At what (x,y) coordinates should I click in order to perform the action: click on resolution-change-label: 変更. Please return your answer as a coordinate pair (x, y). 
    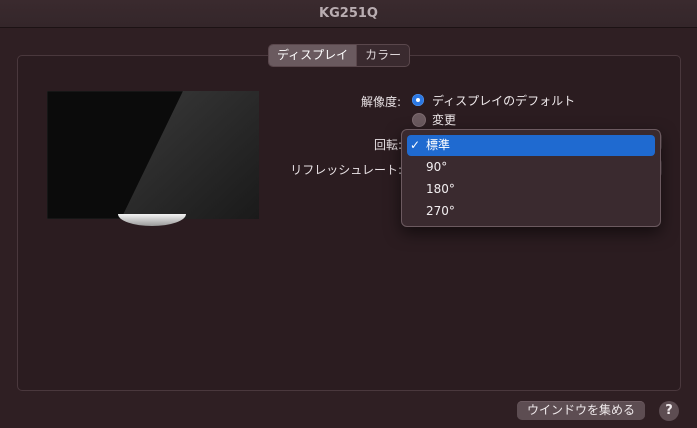
    Looking at the image, I should click on (444, 119).